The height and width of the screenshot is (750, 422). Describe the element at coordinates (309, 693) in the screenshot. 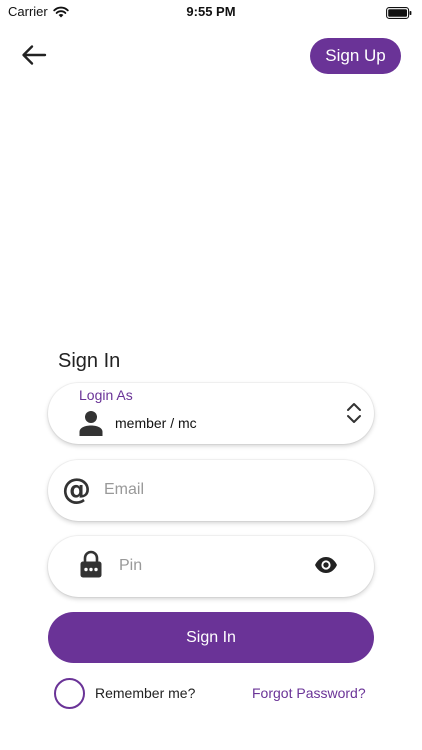

I see `forgot-password-link: Forgot Password?` at that location.